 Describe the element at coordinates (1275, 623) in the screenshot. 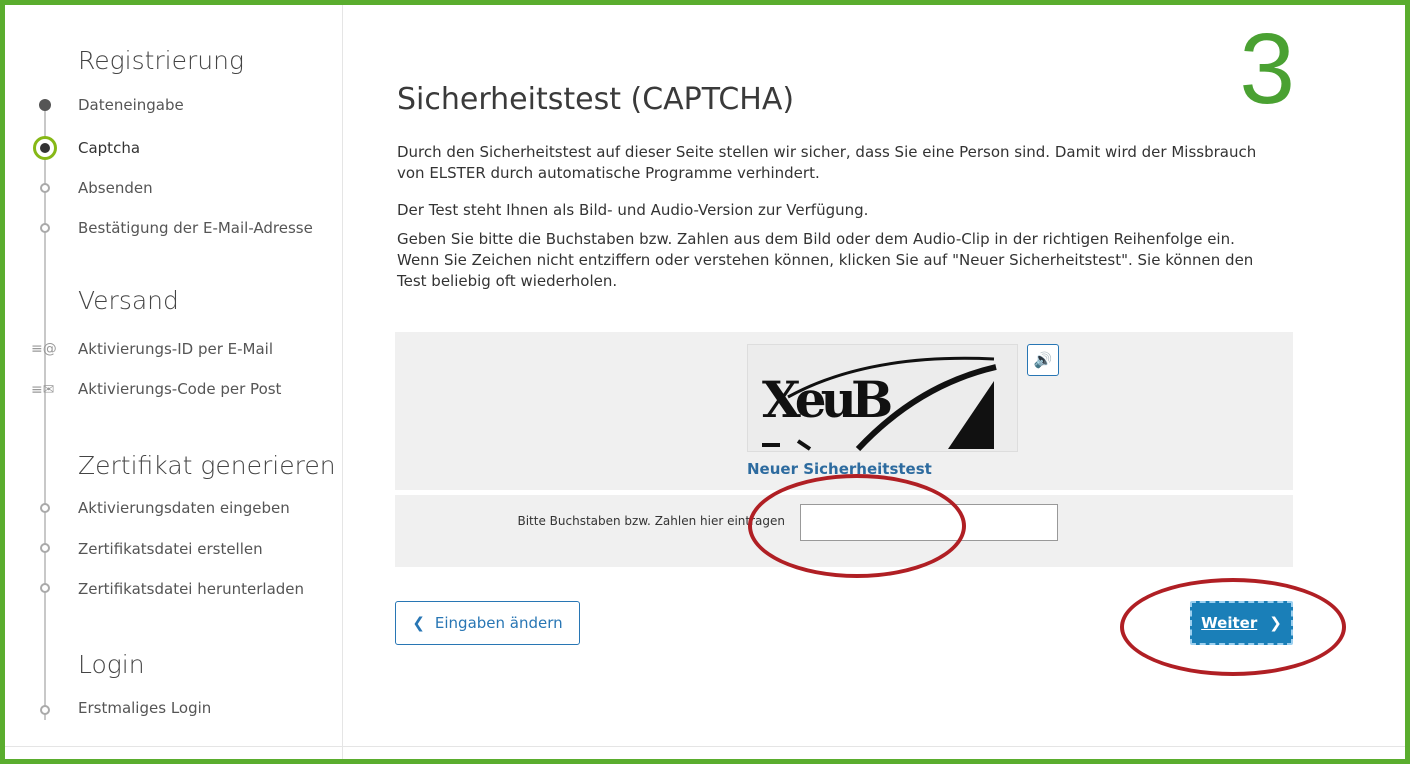

I see `chevron-right-icon: ❯` at that location.